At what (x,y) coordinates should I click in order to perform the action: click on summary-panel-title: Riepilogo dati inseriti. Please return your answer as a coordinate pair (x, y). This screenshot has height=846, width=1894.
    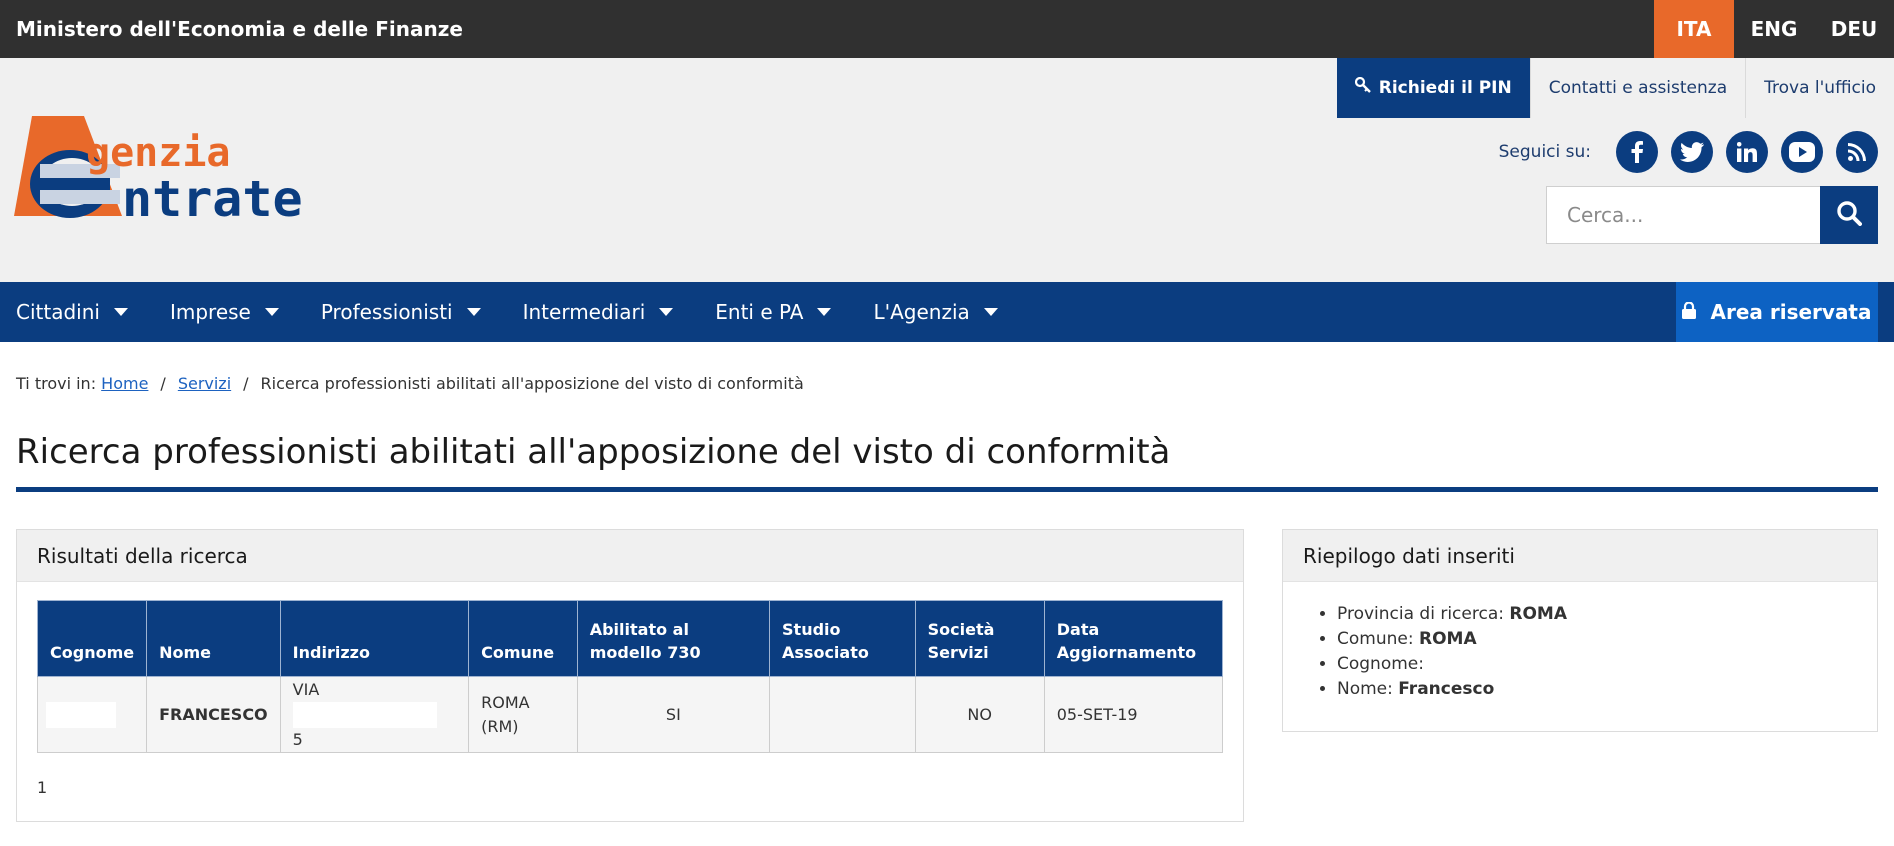
    Looking at the image, I should click on (1580, 556).